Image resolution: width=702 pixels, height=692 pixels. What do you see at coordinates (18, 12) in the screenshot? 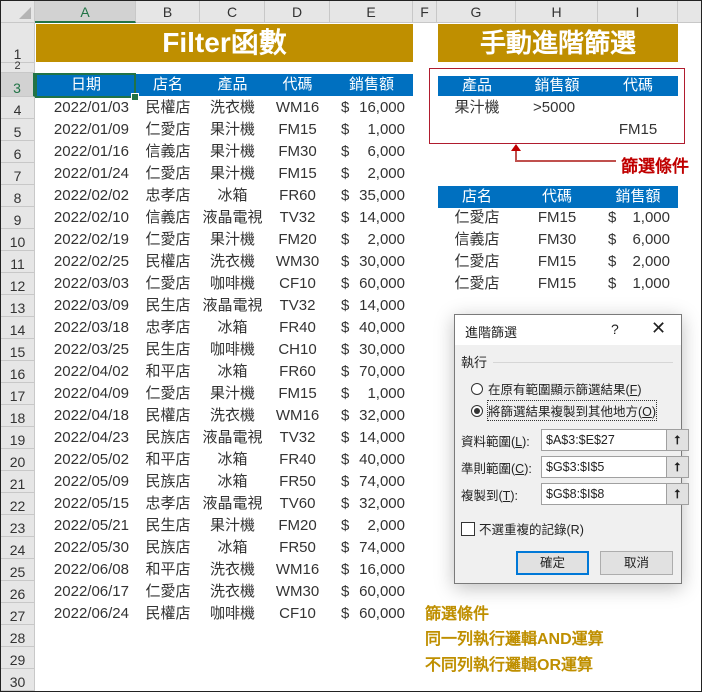
I see `select-all-corner` at bounding box center [18, 12].